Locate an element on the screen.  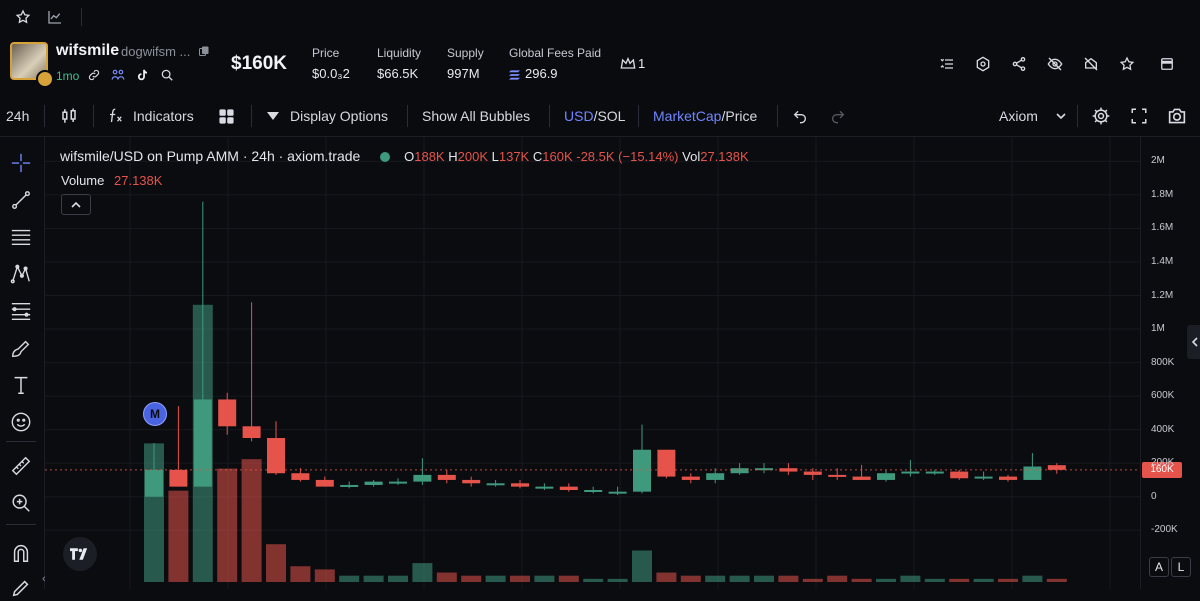
legend-close-label: C is located at coordinates (537, 156).